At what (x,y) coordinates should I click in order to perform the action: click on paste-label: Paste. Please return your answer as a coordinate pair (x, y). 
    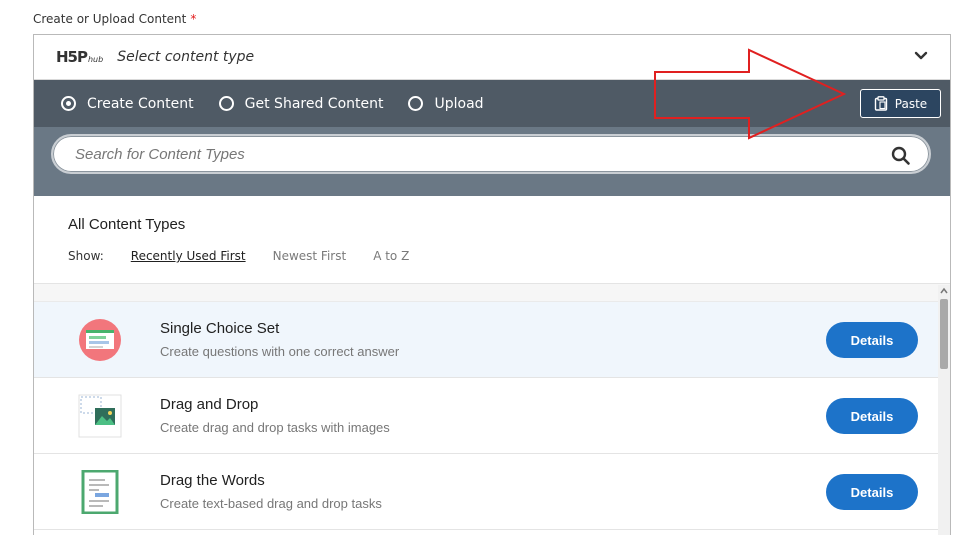
    Looking at the image, I should click on (911, 103).